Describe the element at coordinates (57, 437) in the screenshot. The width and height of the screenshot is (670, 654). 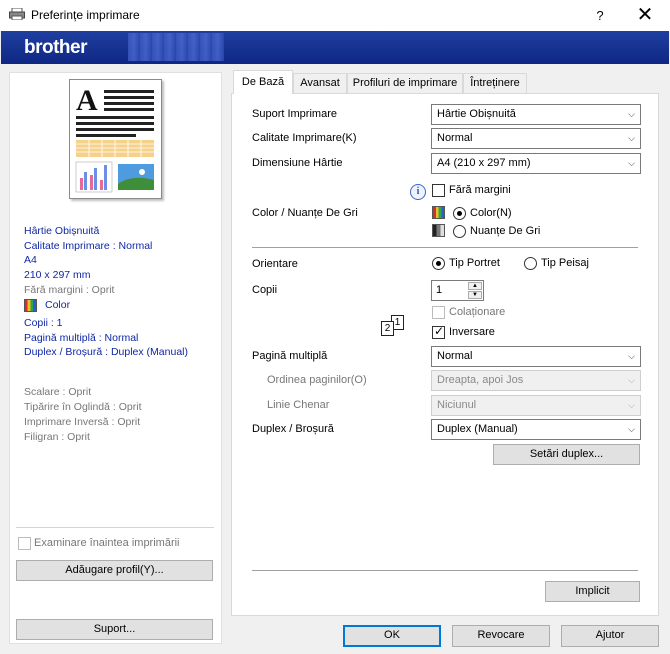
I see `summary-watermark: Filigran : Oprit` at that location.